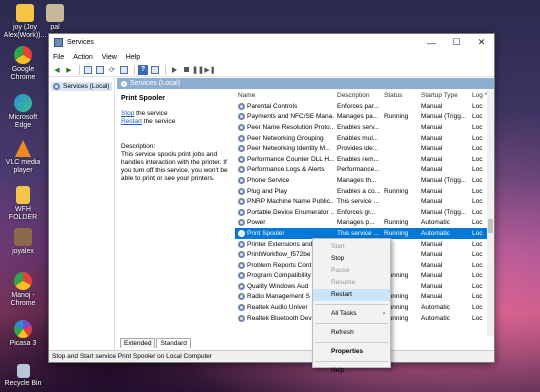  Describe the element at coordinates (477, 233) in the screenshot. I see `cell-text: Loc` at that location.